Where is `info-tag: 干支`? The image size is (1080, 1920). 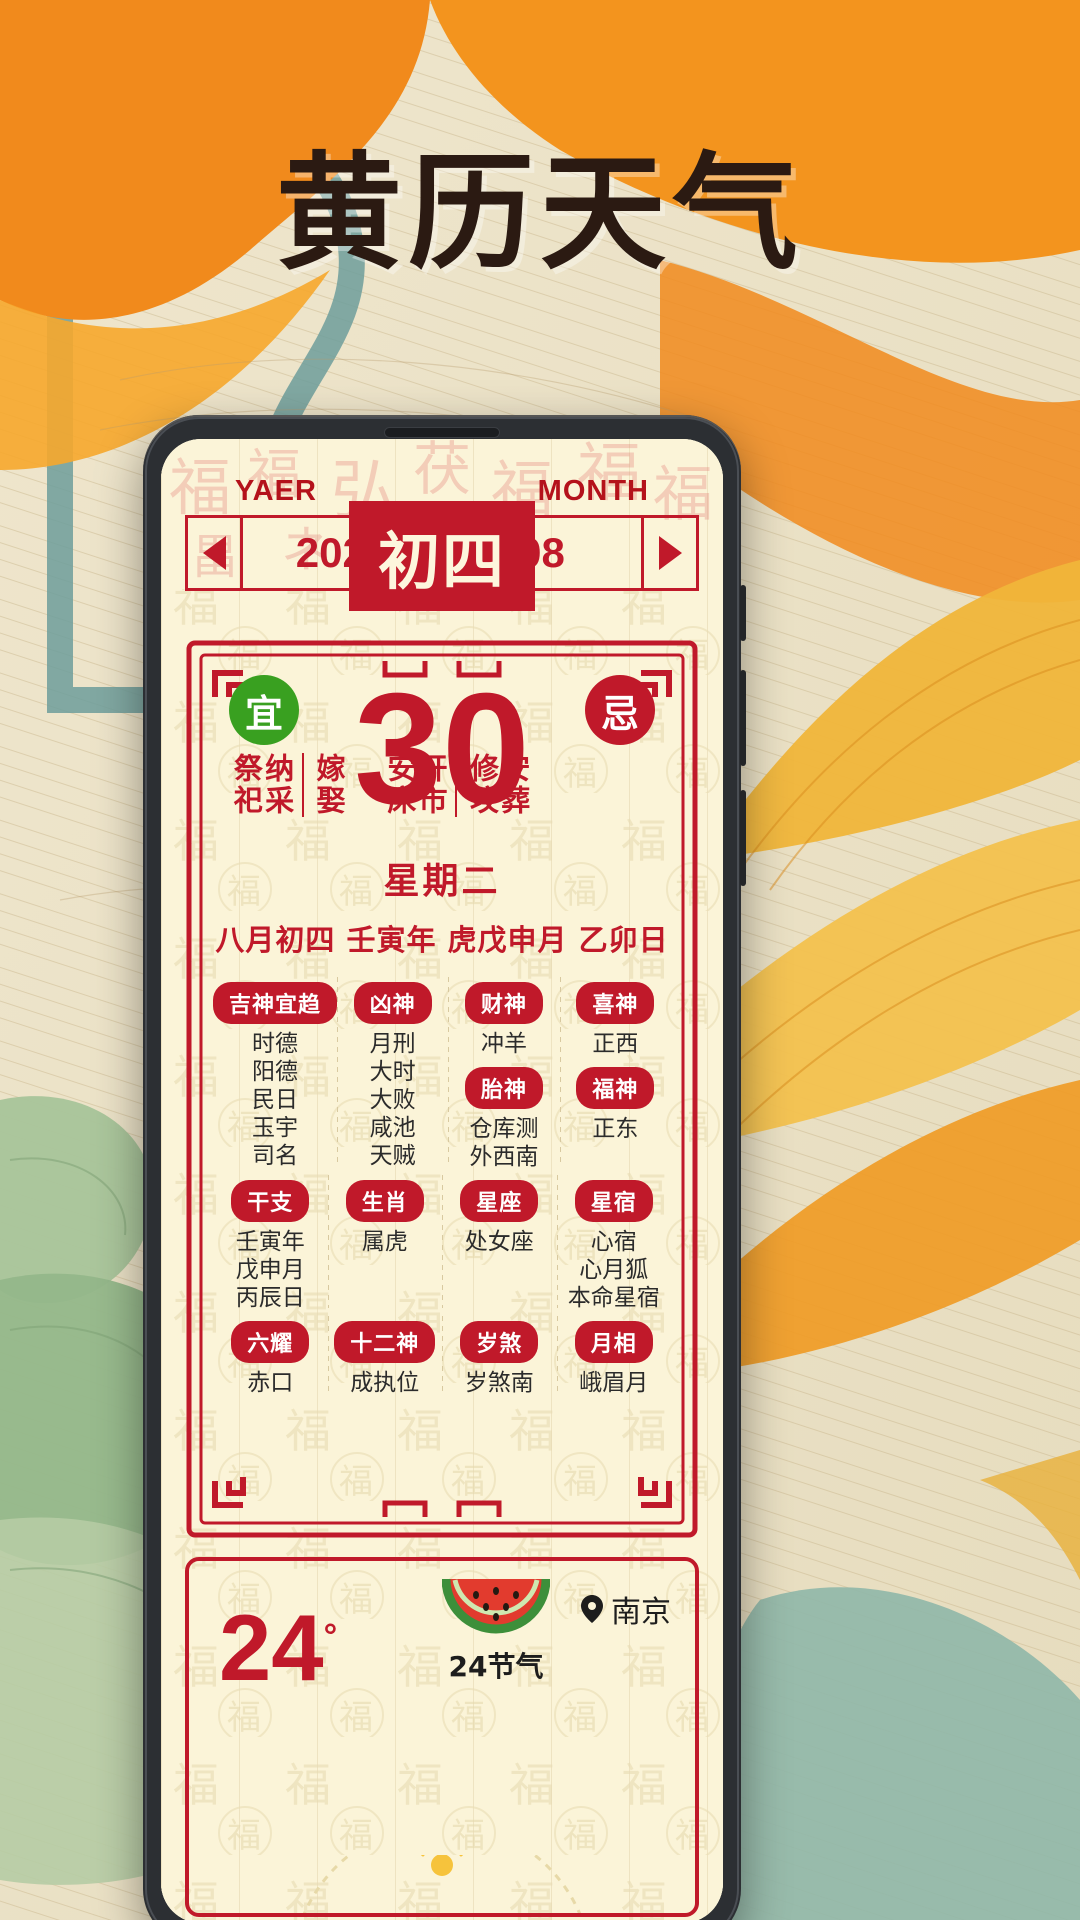
info-tag: 干支 is located at coordinates (270, 1201).